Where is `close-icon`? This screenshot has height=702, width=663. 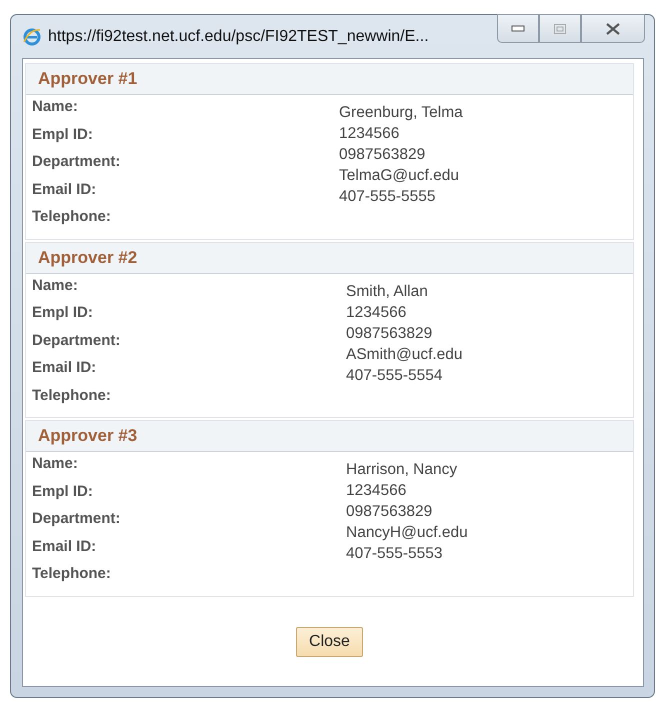 close-icon is located at coordinates (613, 28).